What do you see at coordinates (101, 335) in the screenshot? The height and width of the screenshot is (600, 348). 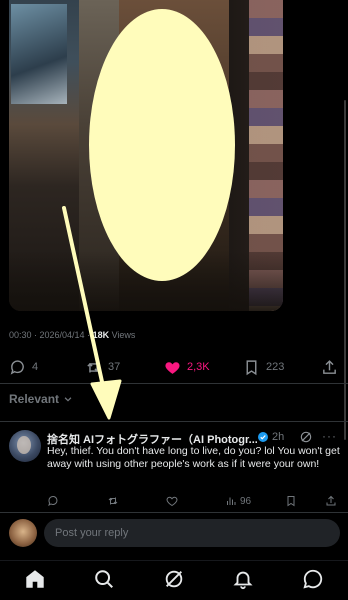 I see `view-count: 18K` at bounding box center [101, 335].